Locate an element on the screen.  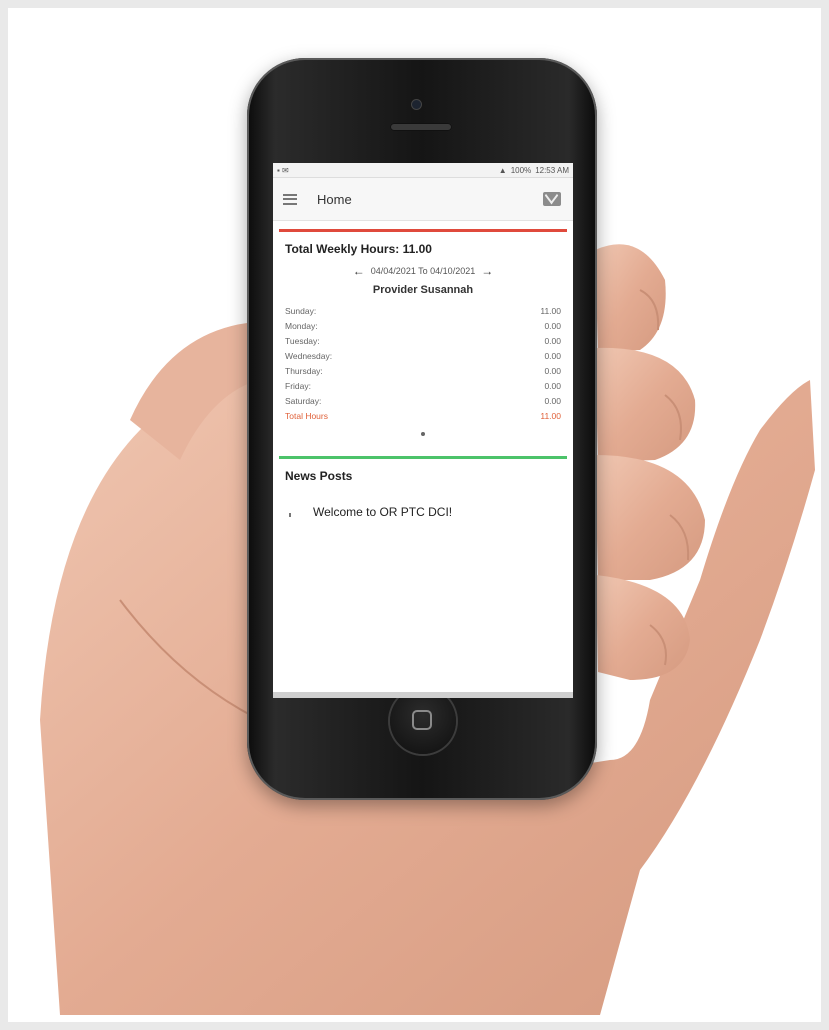
screen-bottom-strip is located at coordinates (423, 695).